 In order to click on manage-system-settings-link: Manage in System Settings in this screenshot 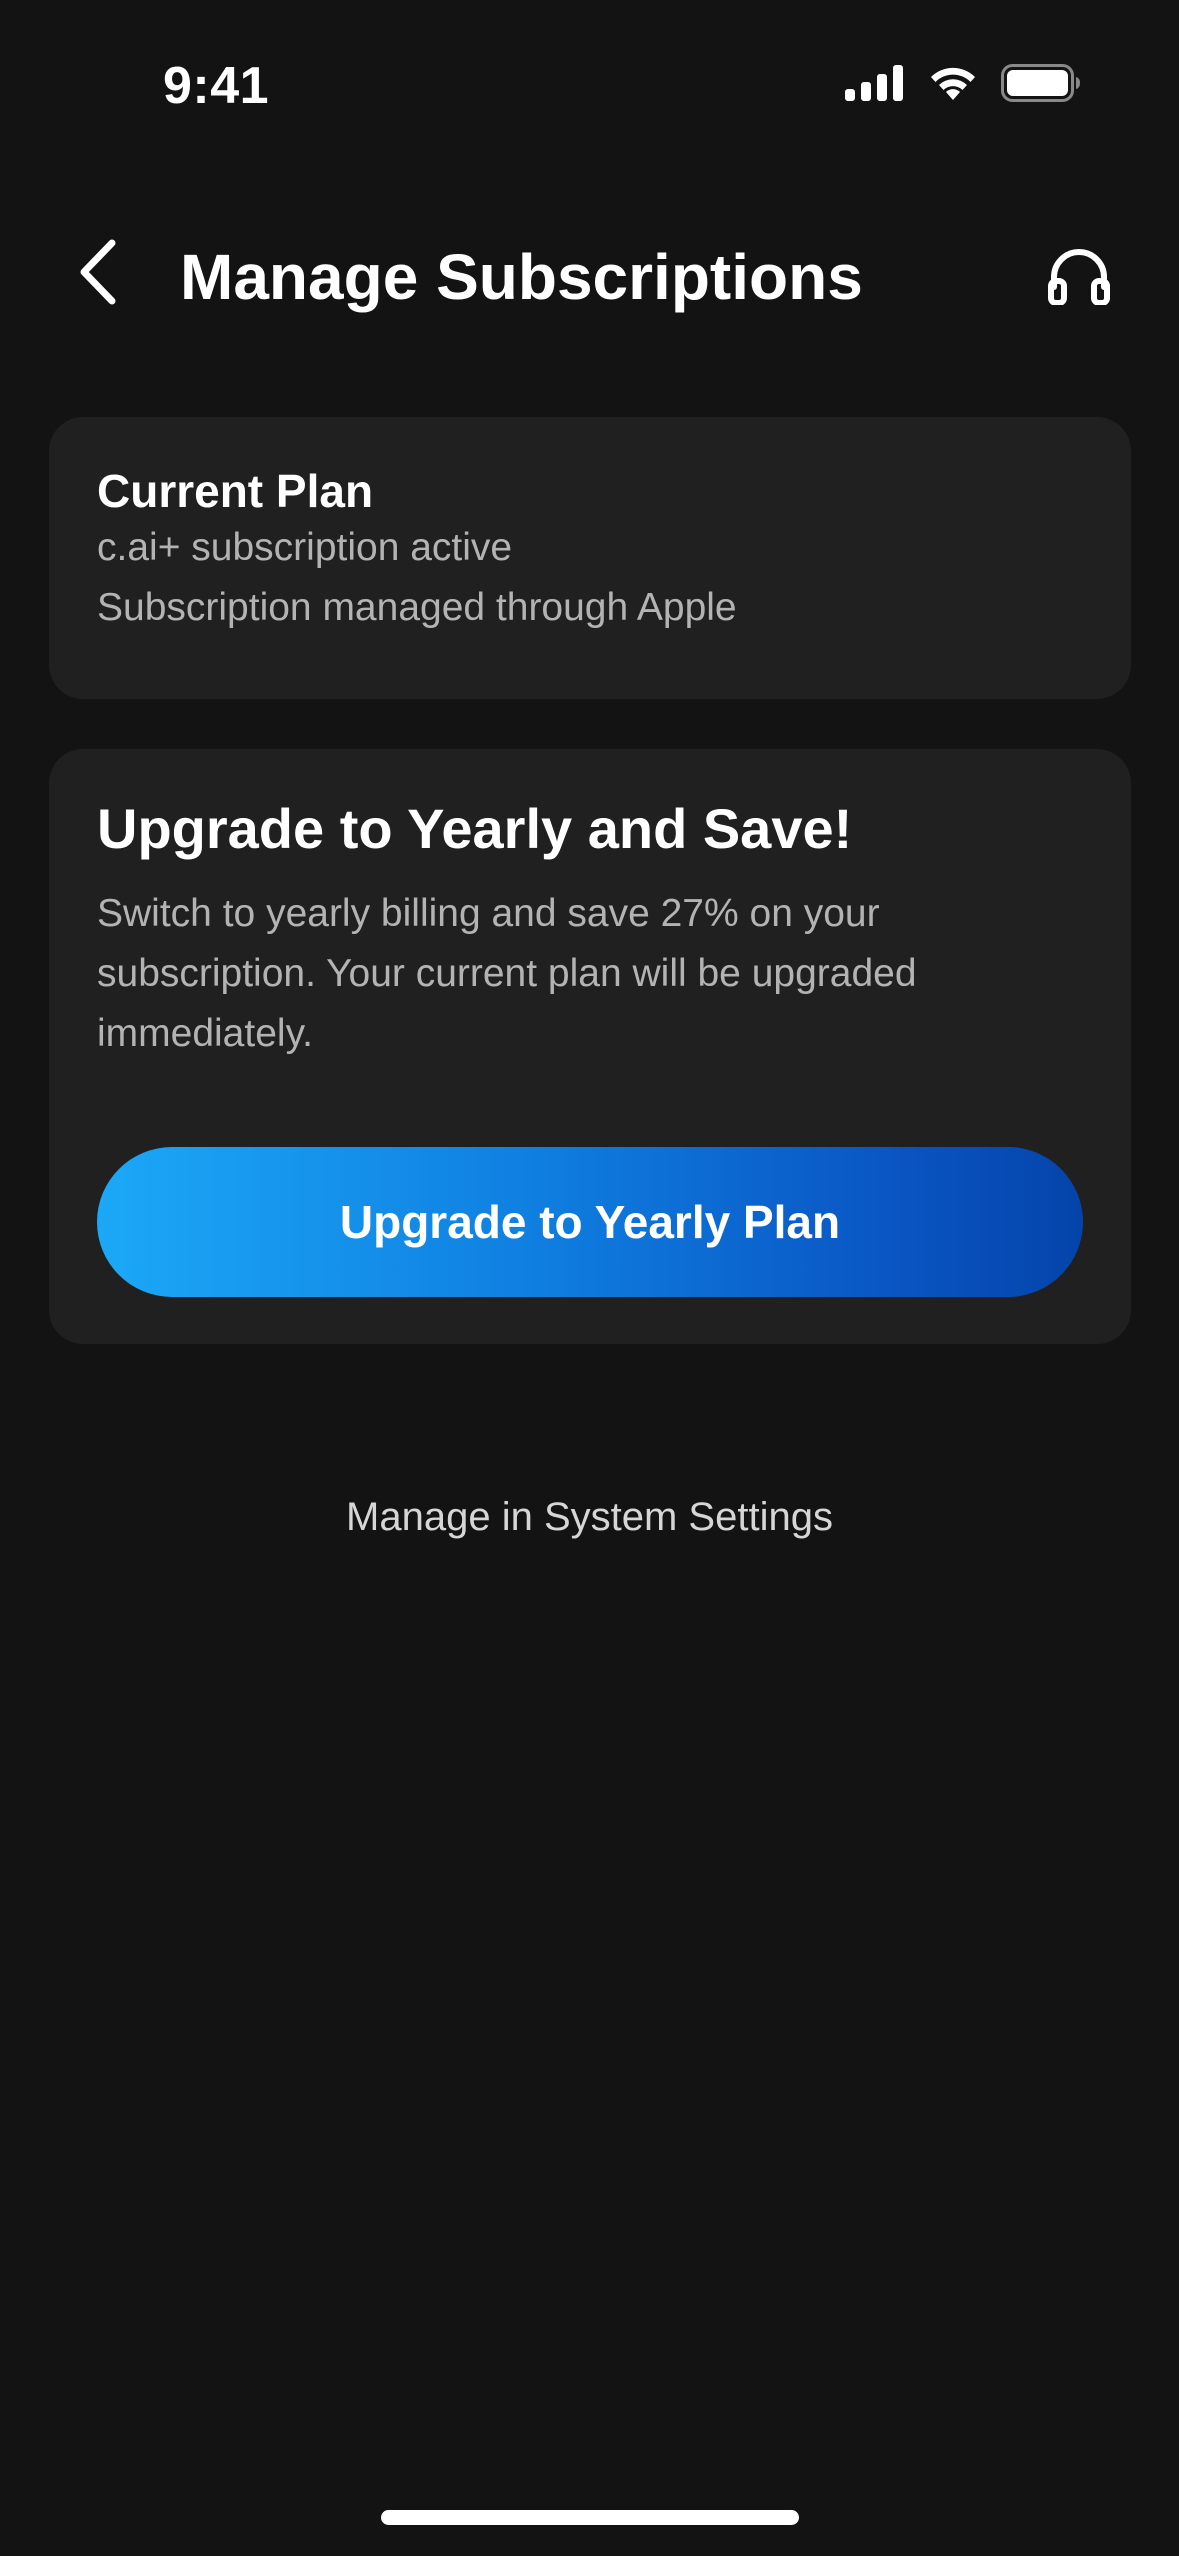, I will do `click(589, 1517)`.